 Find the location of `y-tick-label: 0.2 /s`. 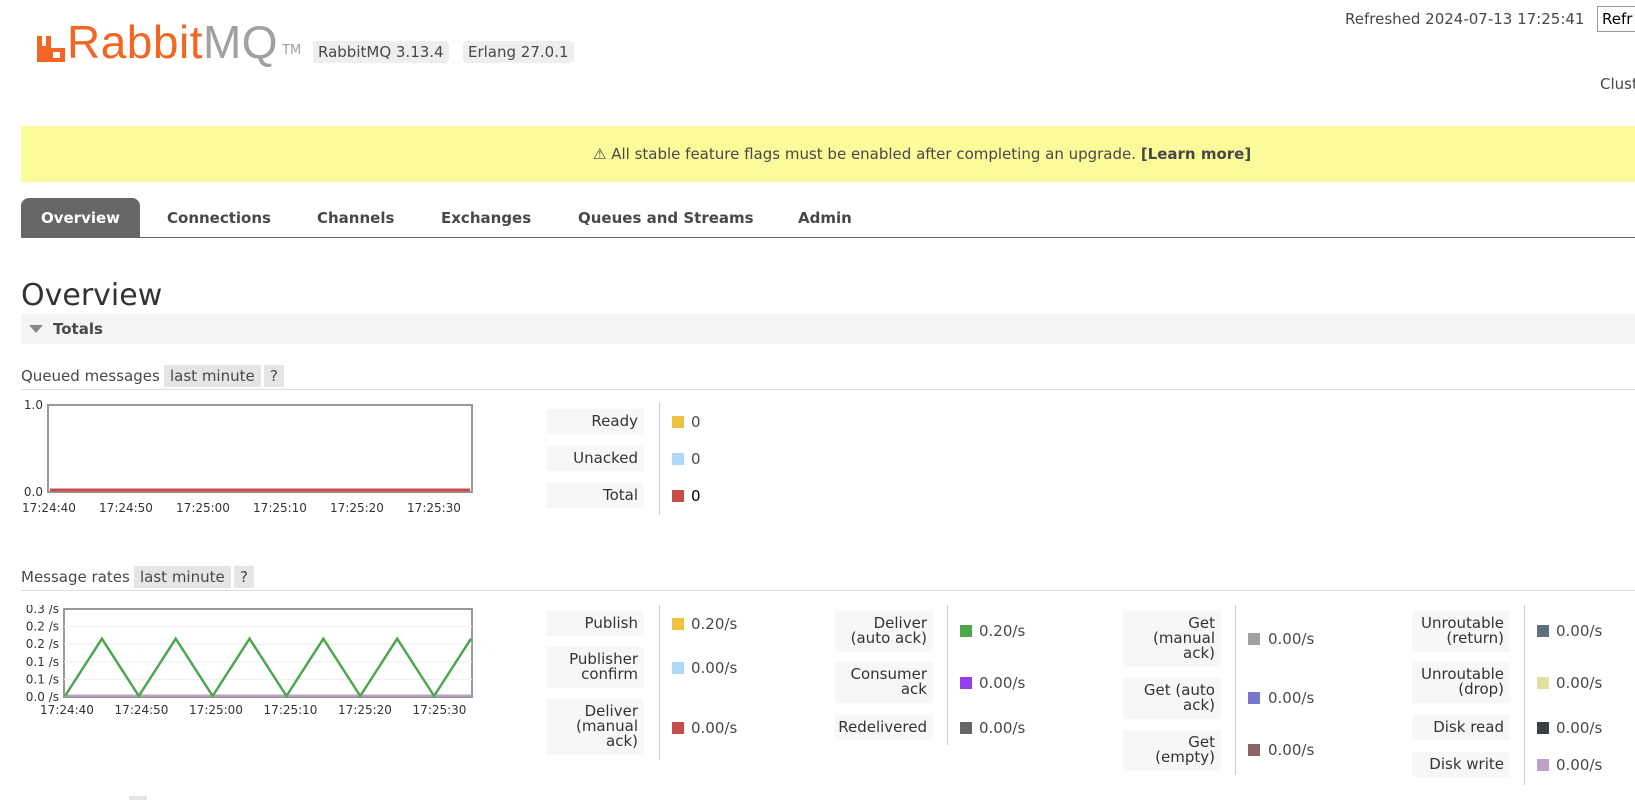

y-tick-label: 0.2 /s is located at coordinates (42, 627).